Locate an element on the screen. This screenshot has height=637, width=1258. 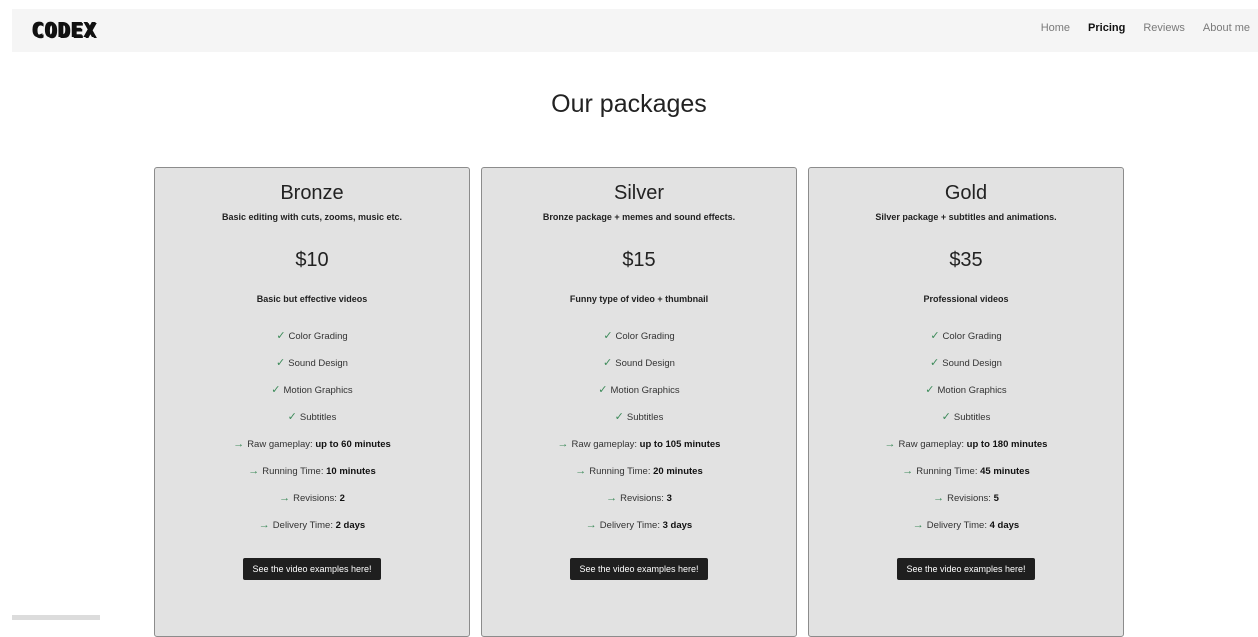
detail-value: up to 180 minutes is located at coordinates (1007, 444).